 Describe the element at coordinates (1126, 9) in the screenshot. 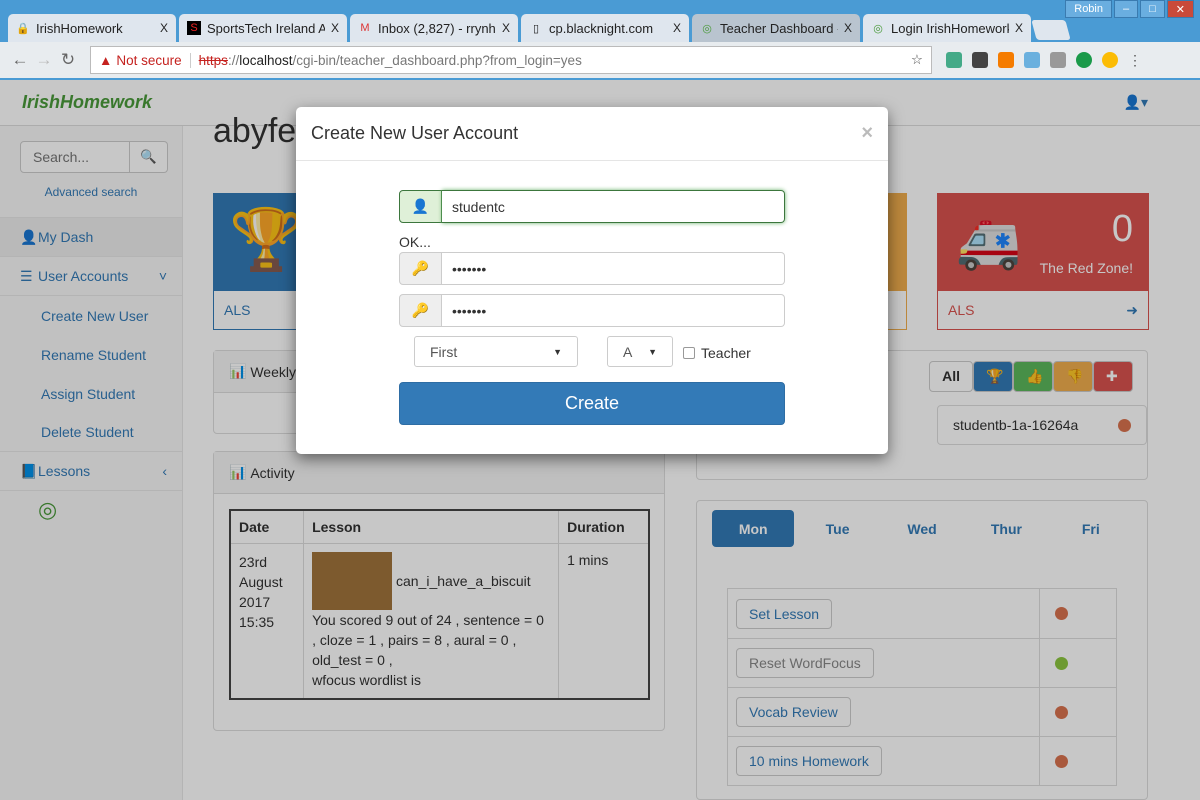

I see `minimize-button: –` at that location.